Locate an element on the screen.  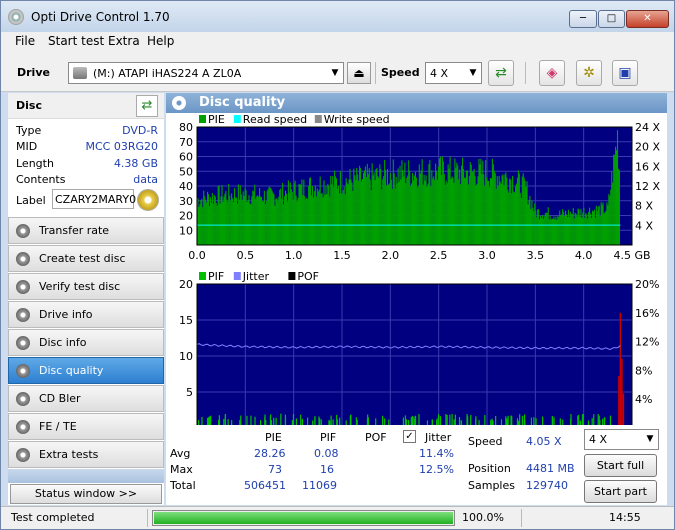
menu-bar: File Start test Extra Help is located at coordinates (337, 42).